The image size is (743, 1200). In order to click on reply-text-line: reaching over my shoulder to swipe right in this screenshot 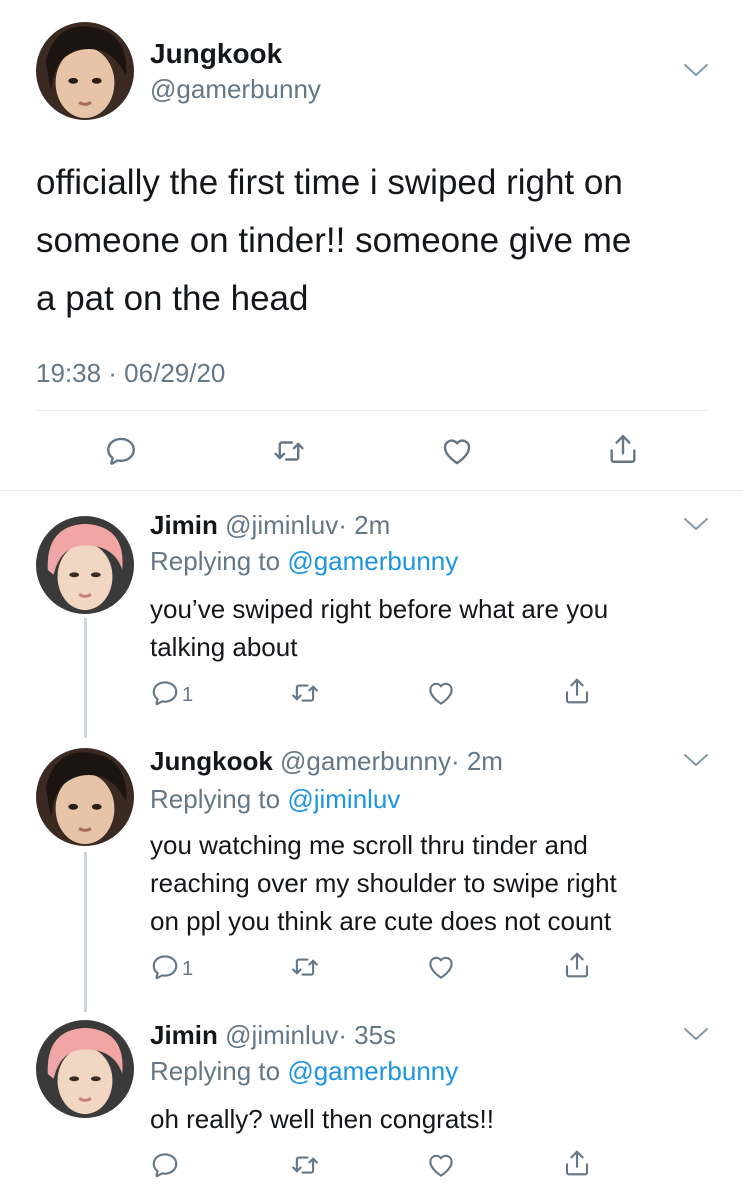, I will do `click(383, 883)`.